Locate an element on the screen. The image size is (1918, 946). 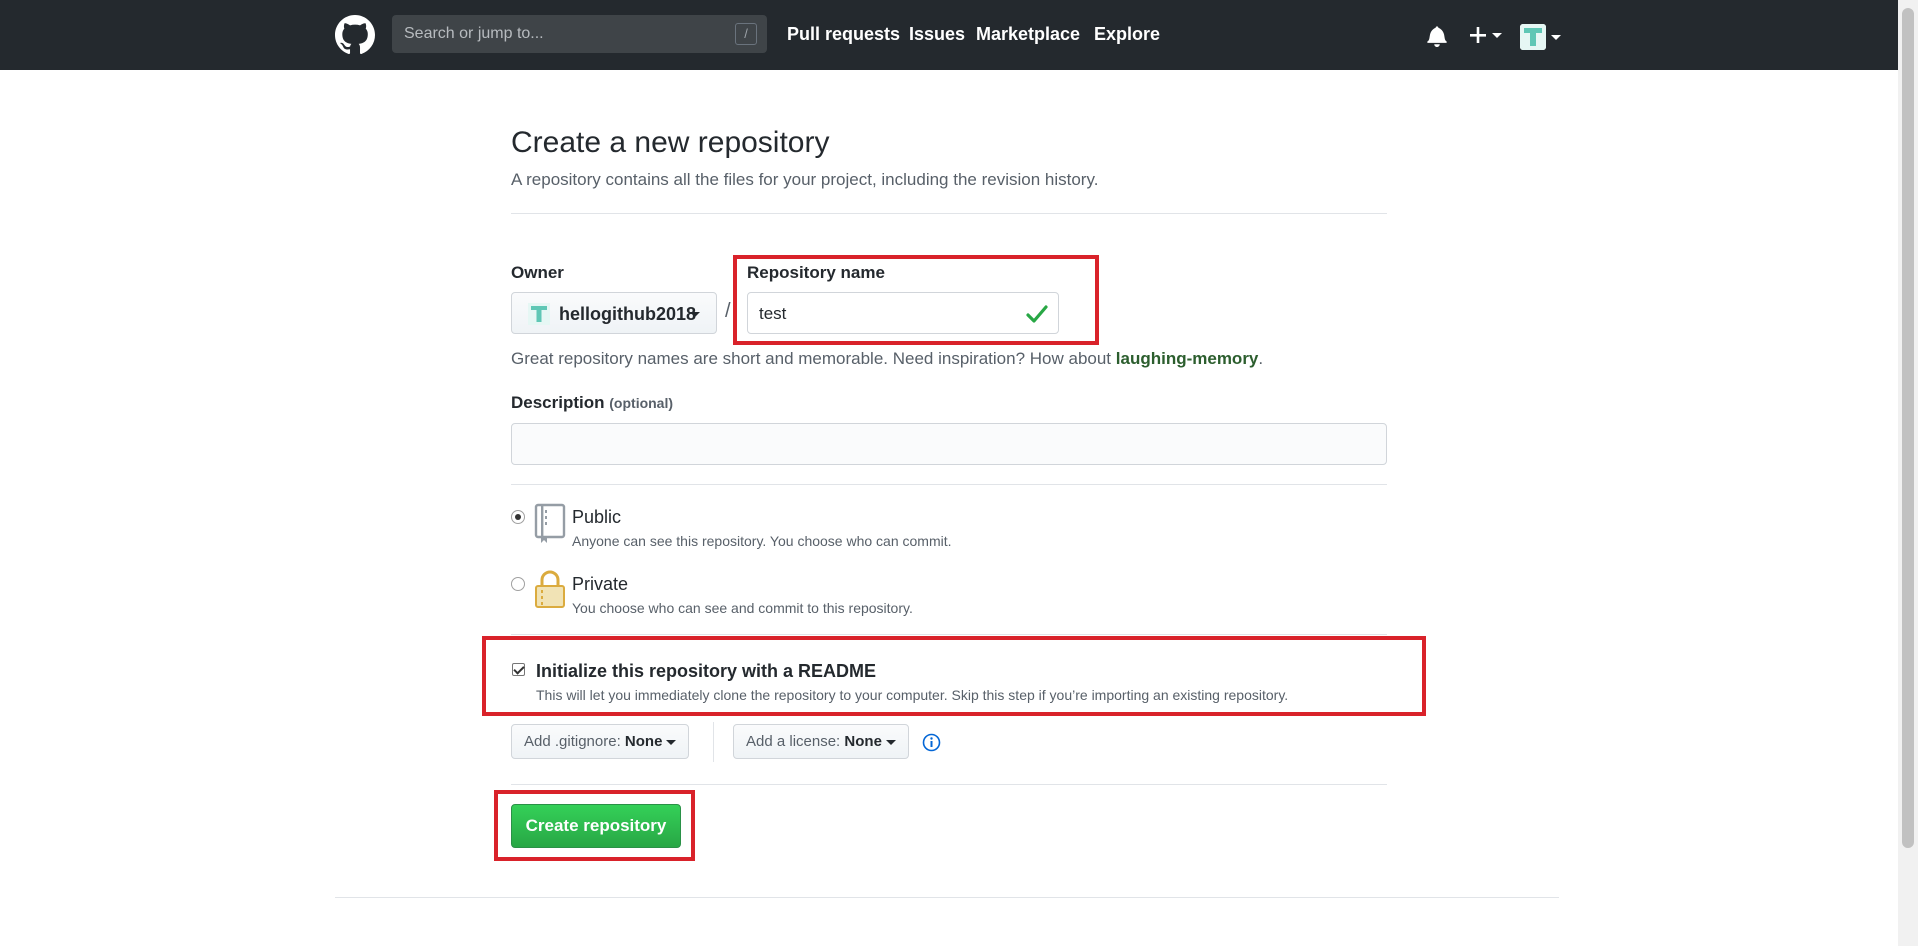
plus-icon is located at coordinates (1490, 35).